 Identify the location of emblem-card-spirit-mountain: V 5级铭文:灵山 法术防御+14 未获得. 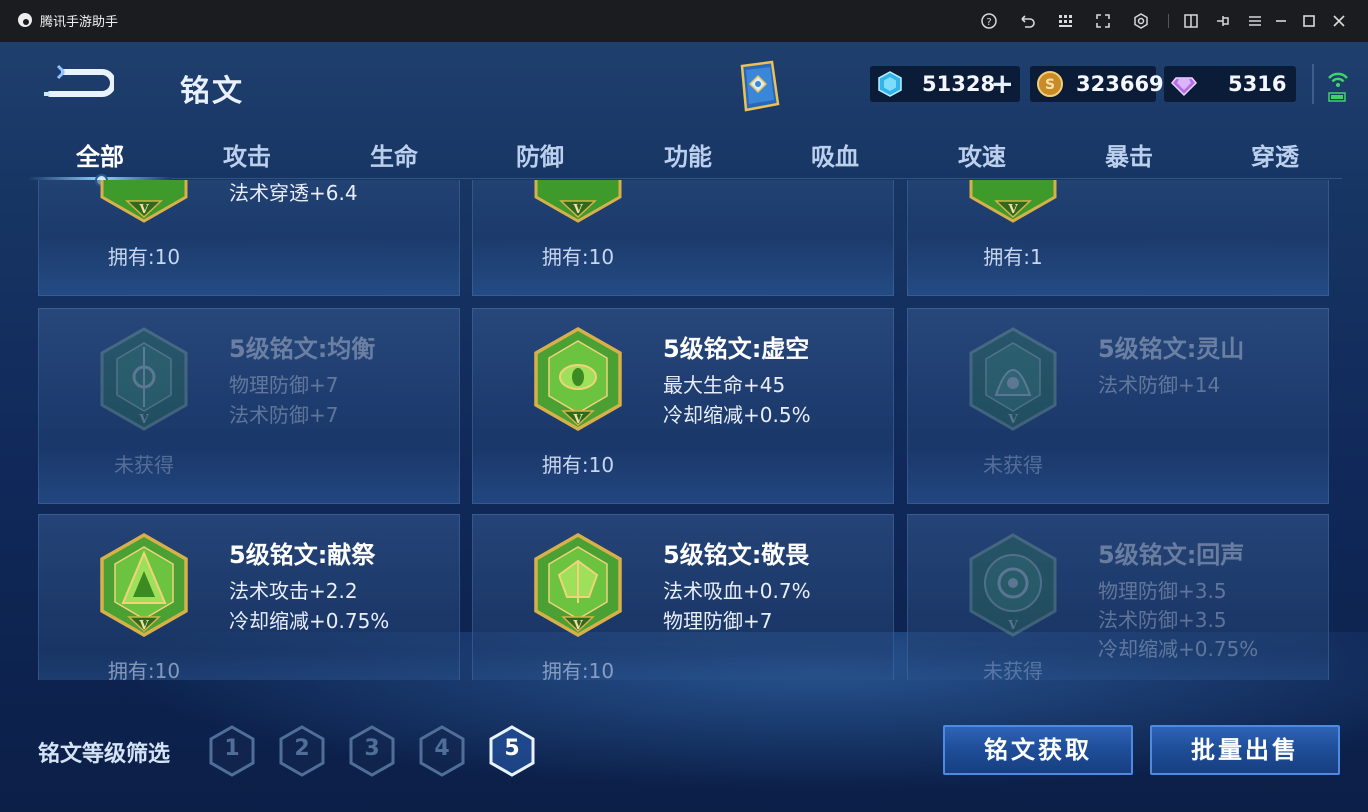
(1118, 406).